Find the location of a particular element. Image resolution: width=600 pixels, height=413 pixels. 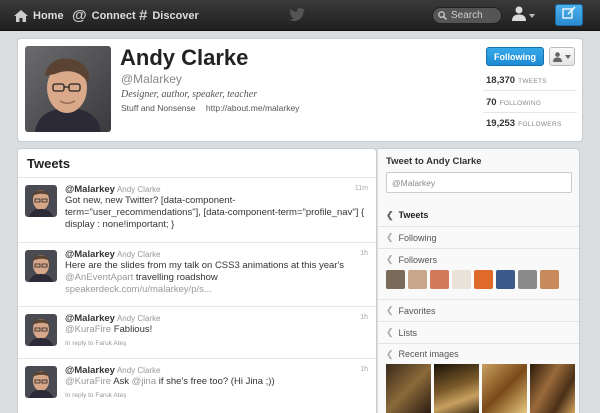

stat-following: 70 FOLLOWING is located at coordinates (513, 102).